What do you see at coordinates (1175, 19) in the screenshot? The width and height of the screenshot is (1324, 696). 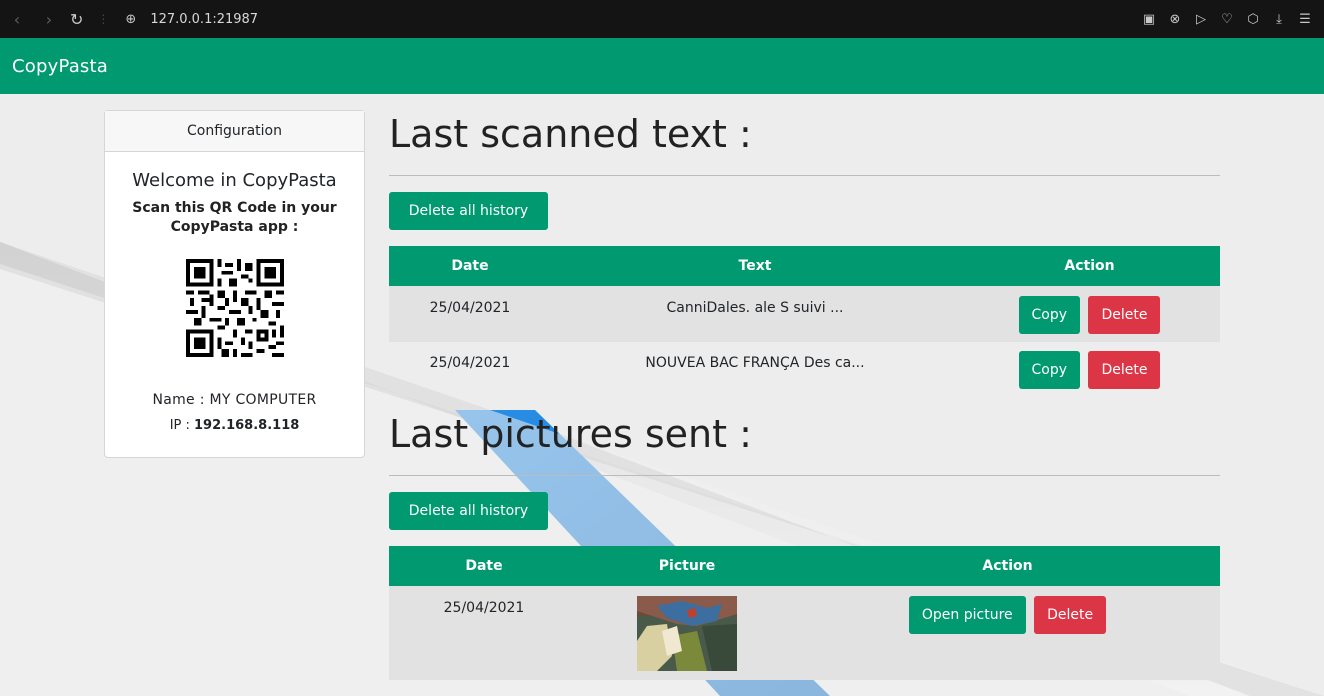 I see `block-icon: ⊗` at bounding box center [1175, 19].